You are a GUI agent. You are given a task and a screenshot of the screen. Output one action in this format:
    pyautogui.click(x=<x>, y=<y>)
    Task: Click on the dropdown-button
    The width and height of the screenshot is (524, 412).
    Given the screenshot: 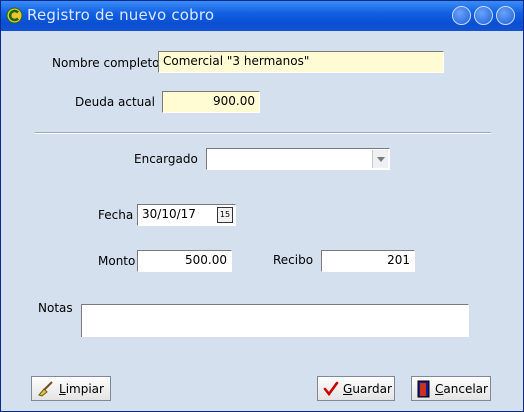 What is the action you would take?
    pyautogui.click(x=380, y=159)
    